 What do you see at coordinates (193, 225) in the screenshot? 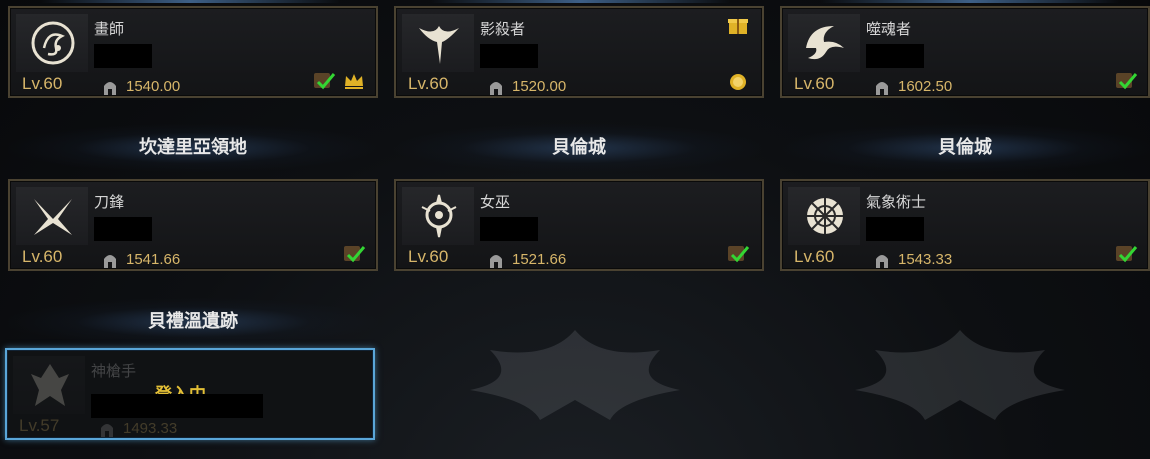
I see `character-card: Lv.60 刀鋒 1541.66` at bounding box center [193, 225].